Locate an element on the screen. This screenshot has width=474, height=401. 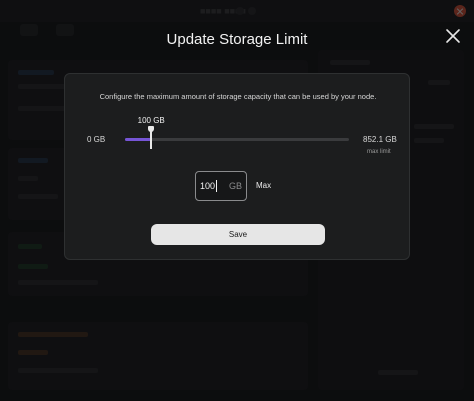
close-icon is located at coordinates (453, 36).